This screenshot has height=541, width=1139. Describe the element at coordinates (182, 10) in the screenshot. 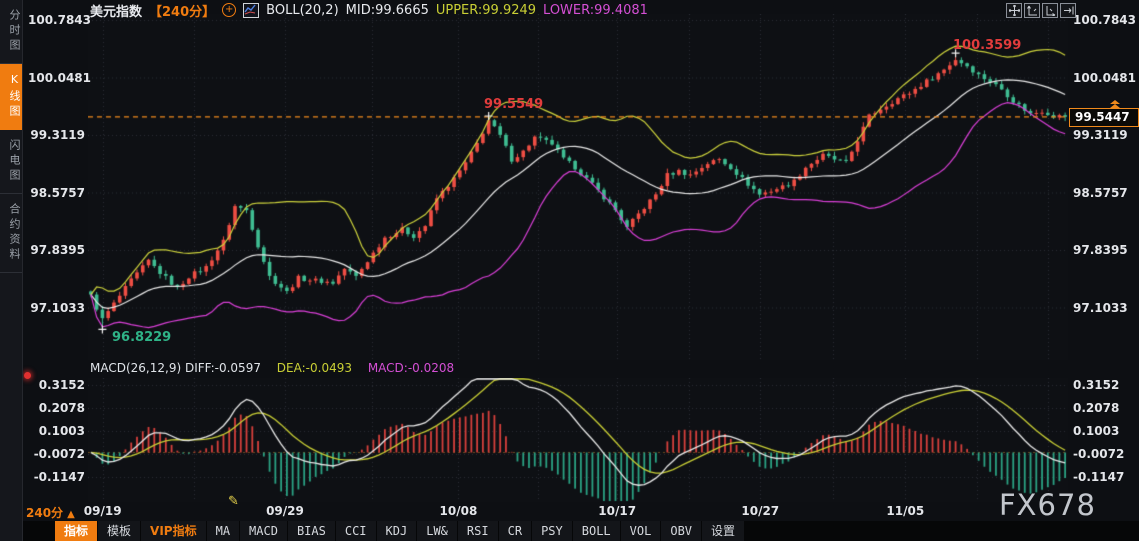

I see `period-label: 【240分】` at that location.